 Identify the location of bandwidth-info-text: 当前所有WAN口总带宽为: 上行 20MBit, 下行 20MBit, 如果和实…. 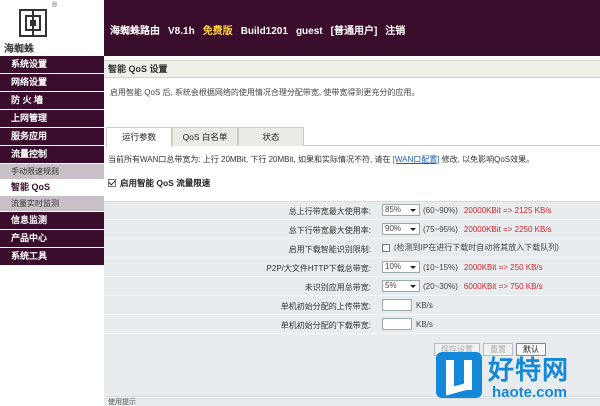
(249, 159).